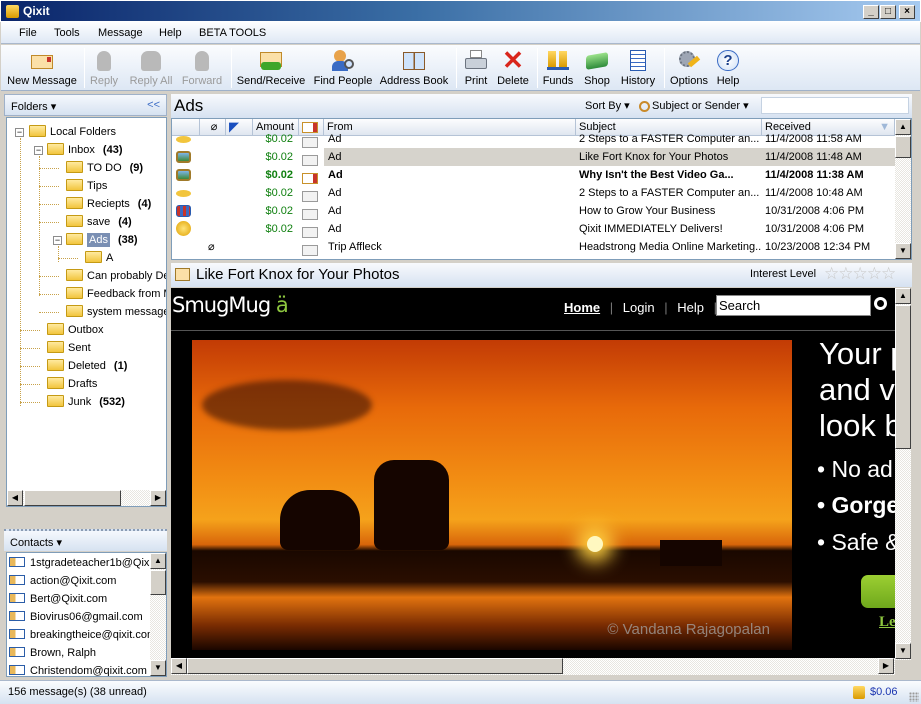 The height and width of the screenshot is (704, 921). What do you see at coordinates (72, 132) in the screenshot?
I see `folder-local-folders: Local Folders` at bounding box center [72, 132].